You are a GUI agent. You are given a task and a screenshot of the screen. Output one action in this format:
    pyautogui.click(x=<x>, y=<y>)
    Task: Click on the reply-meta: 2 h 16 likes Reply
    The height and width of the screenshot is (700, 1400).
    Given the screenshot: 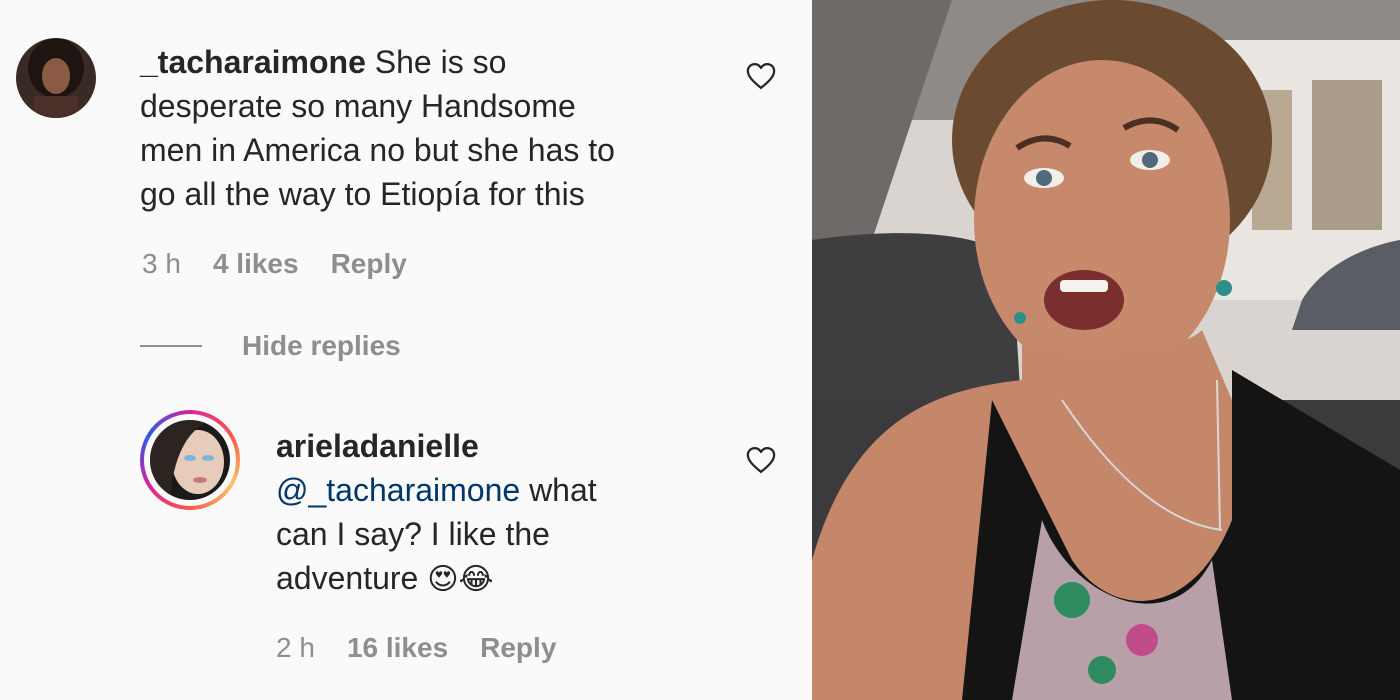 What is the action you would take?
    pyautogui.click(x=416, y=648)
    